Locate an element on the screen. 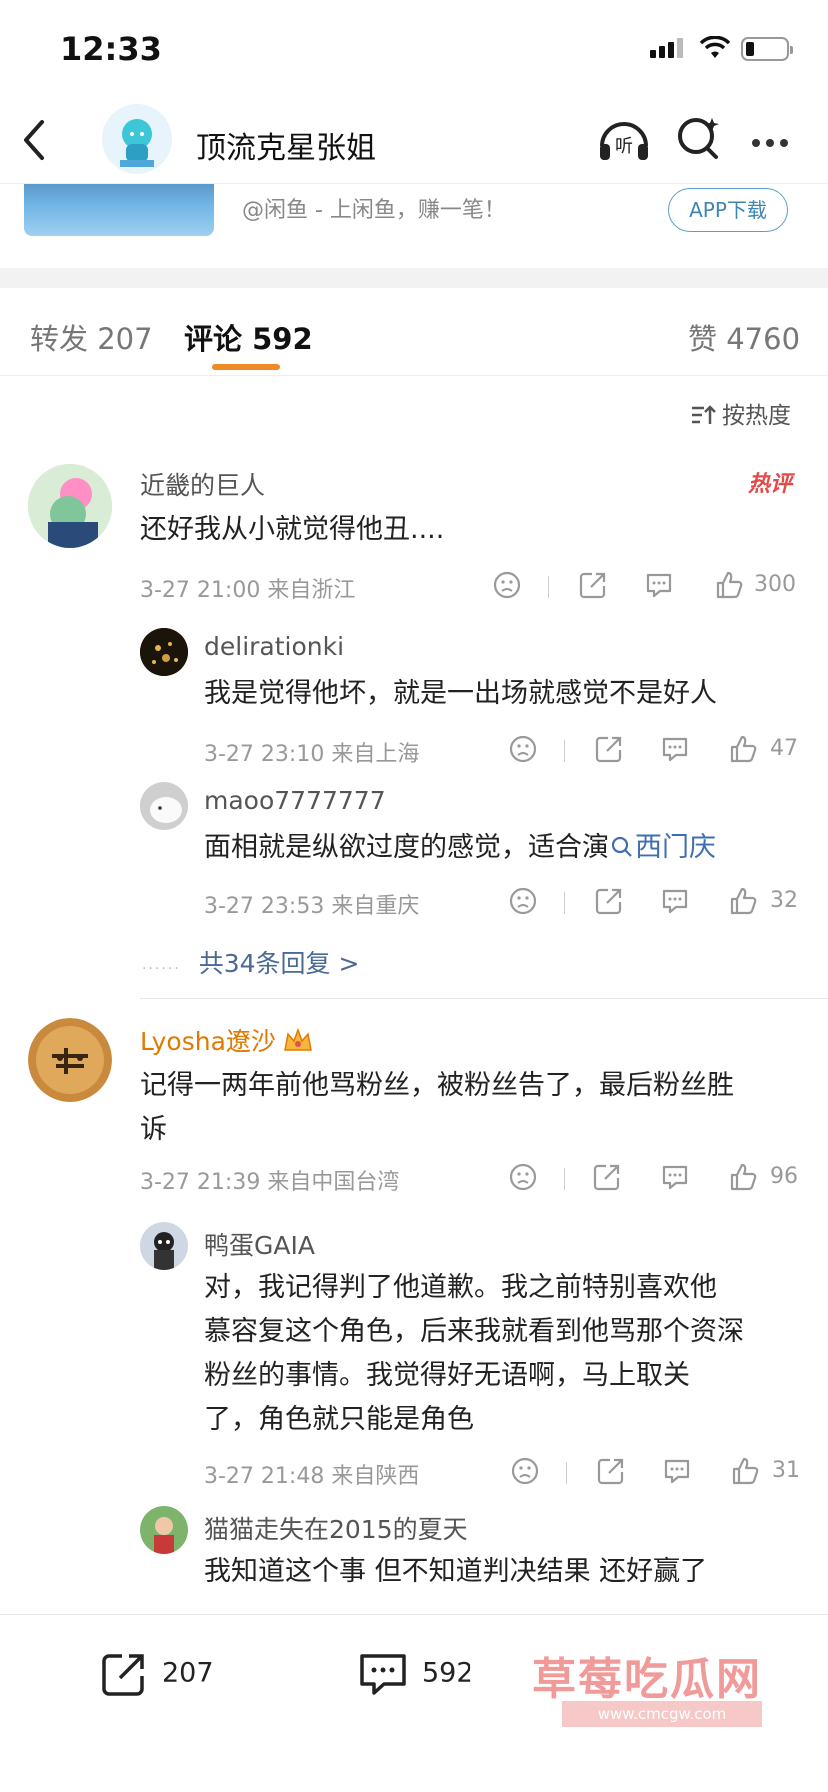  reply-text: 面相就是纵欲过度的感觉，适合演 西门庆 is located at coordinates (460, 847).